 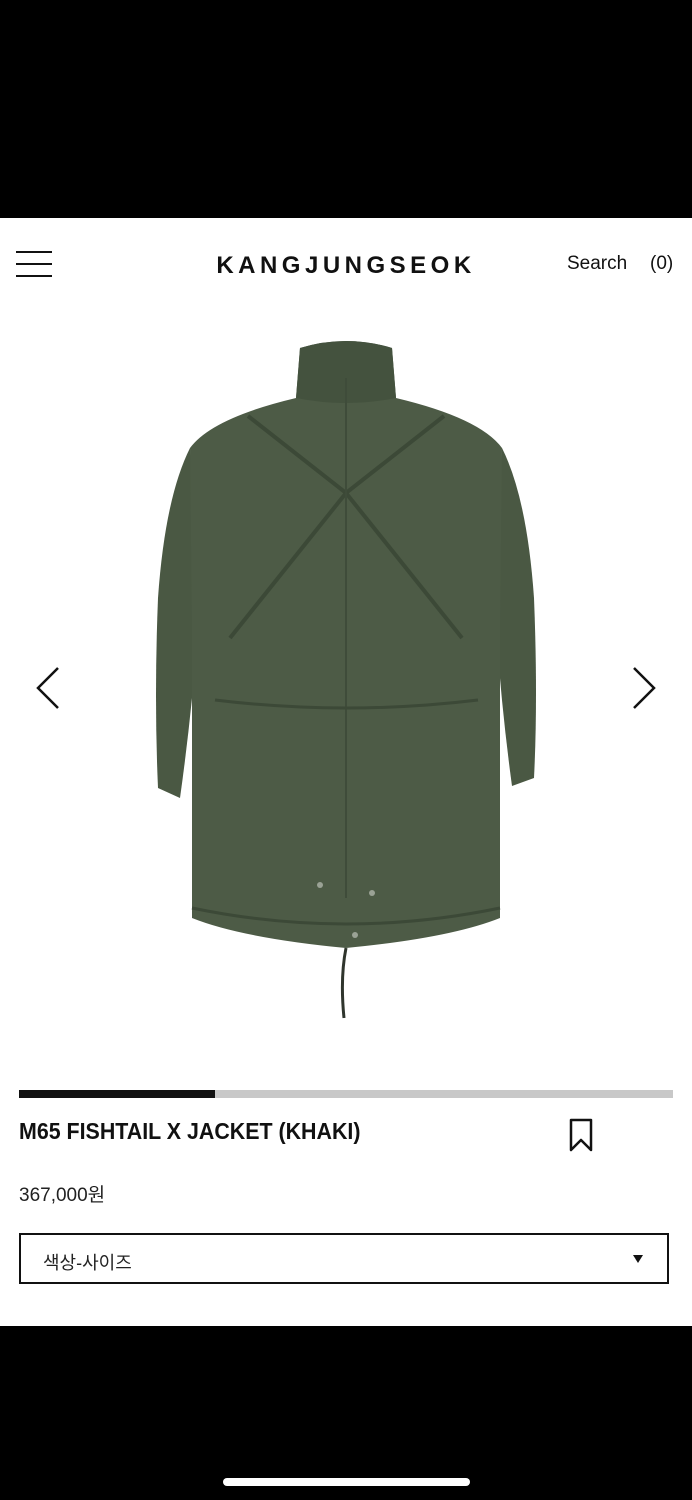 I want to click on gallery-progress-fill, so click(x=117, y=1094).